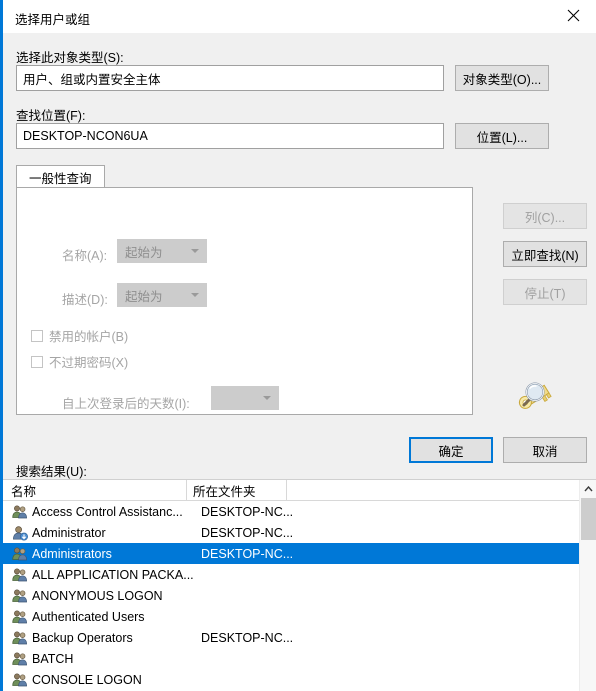 The image size is (596, 691). I want to click on name-label: 名称(A):, so click(85, 256).